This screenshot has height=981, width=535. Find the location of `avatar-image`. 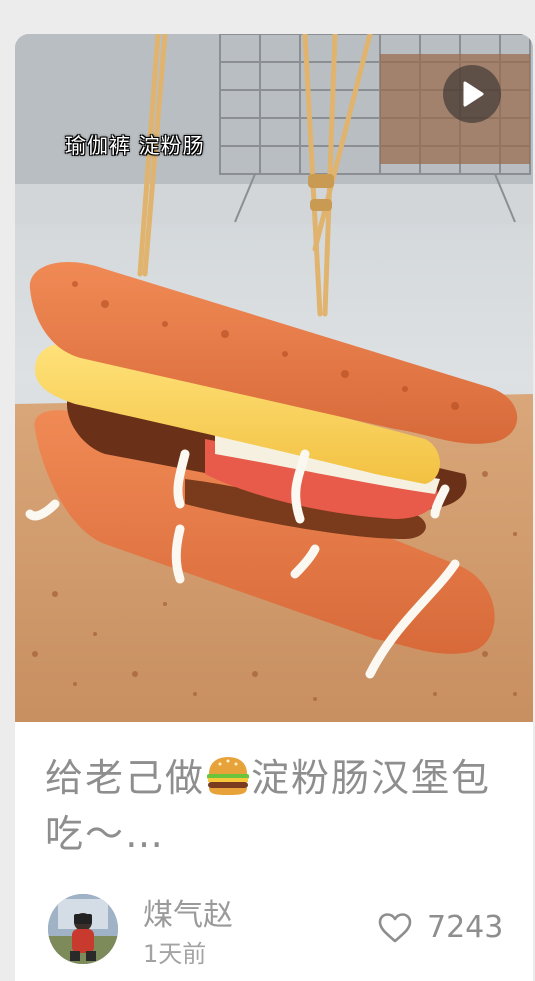

avatar-image is located at coordinates (83, 929).